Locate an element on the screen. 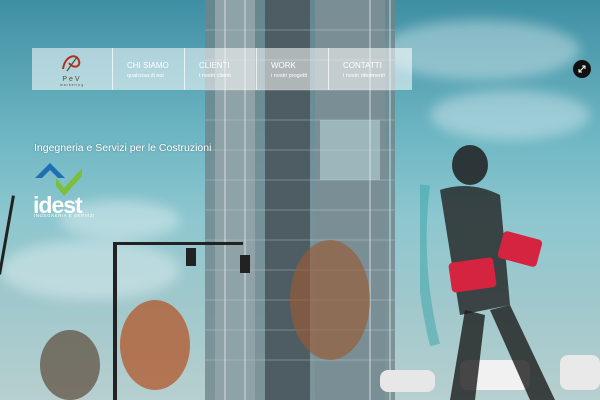 This screenshot has height=400, width=600. pev-logo-icon is located at coordinates (71, 63).